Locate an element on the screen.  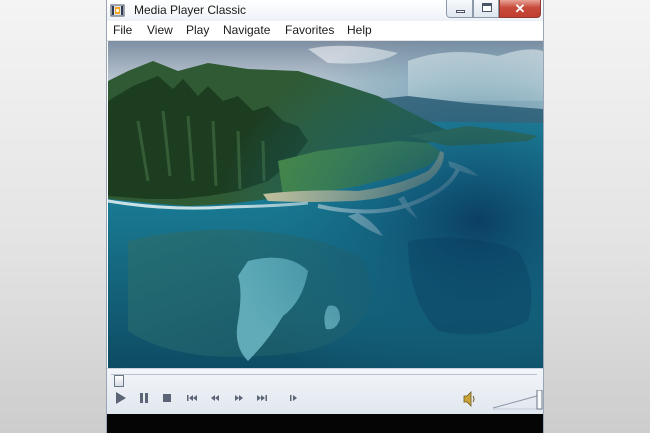
skip-back-button is located at coordinates (192, 398).